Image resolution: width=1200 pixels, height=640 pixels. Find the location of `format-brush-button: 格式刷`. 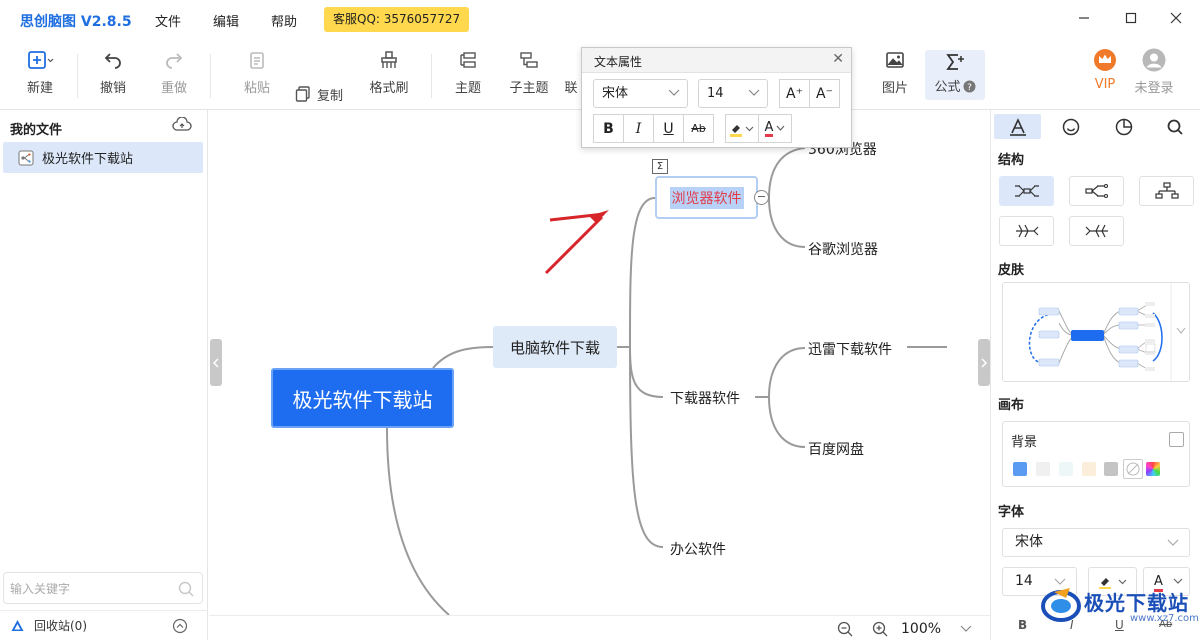

format-brush-button: 格式刷 is located at coordinates (389, 75).